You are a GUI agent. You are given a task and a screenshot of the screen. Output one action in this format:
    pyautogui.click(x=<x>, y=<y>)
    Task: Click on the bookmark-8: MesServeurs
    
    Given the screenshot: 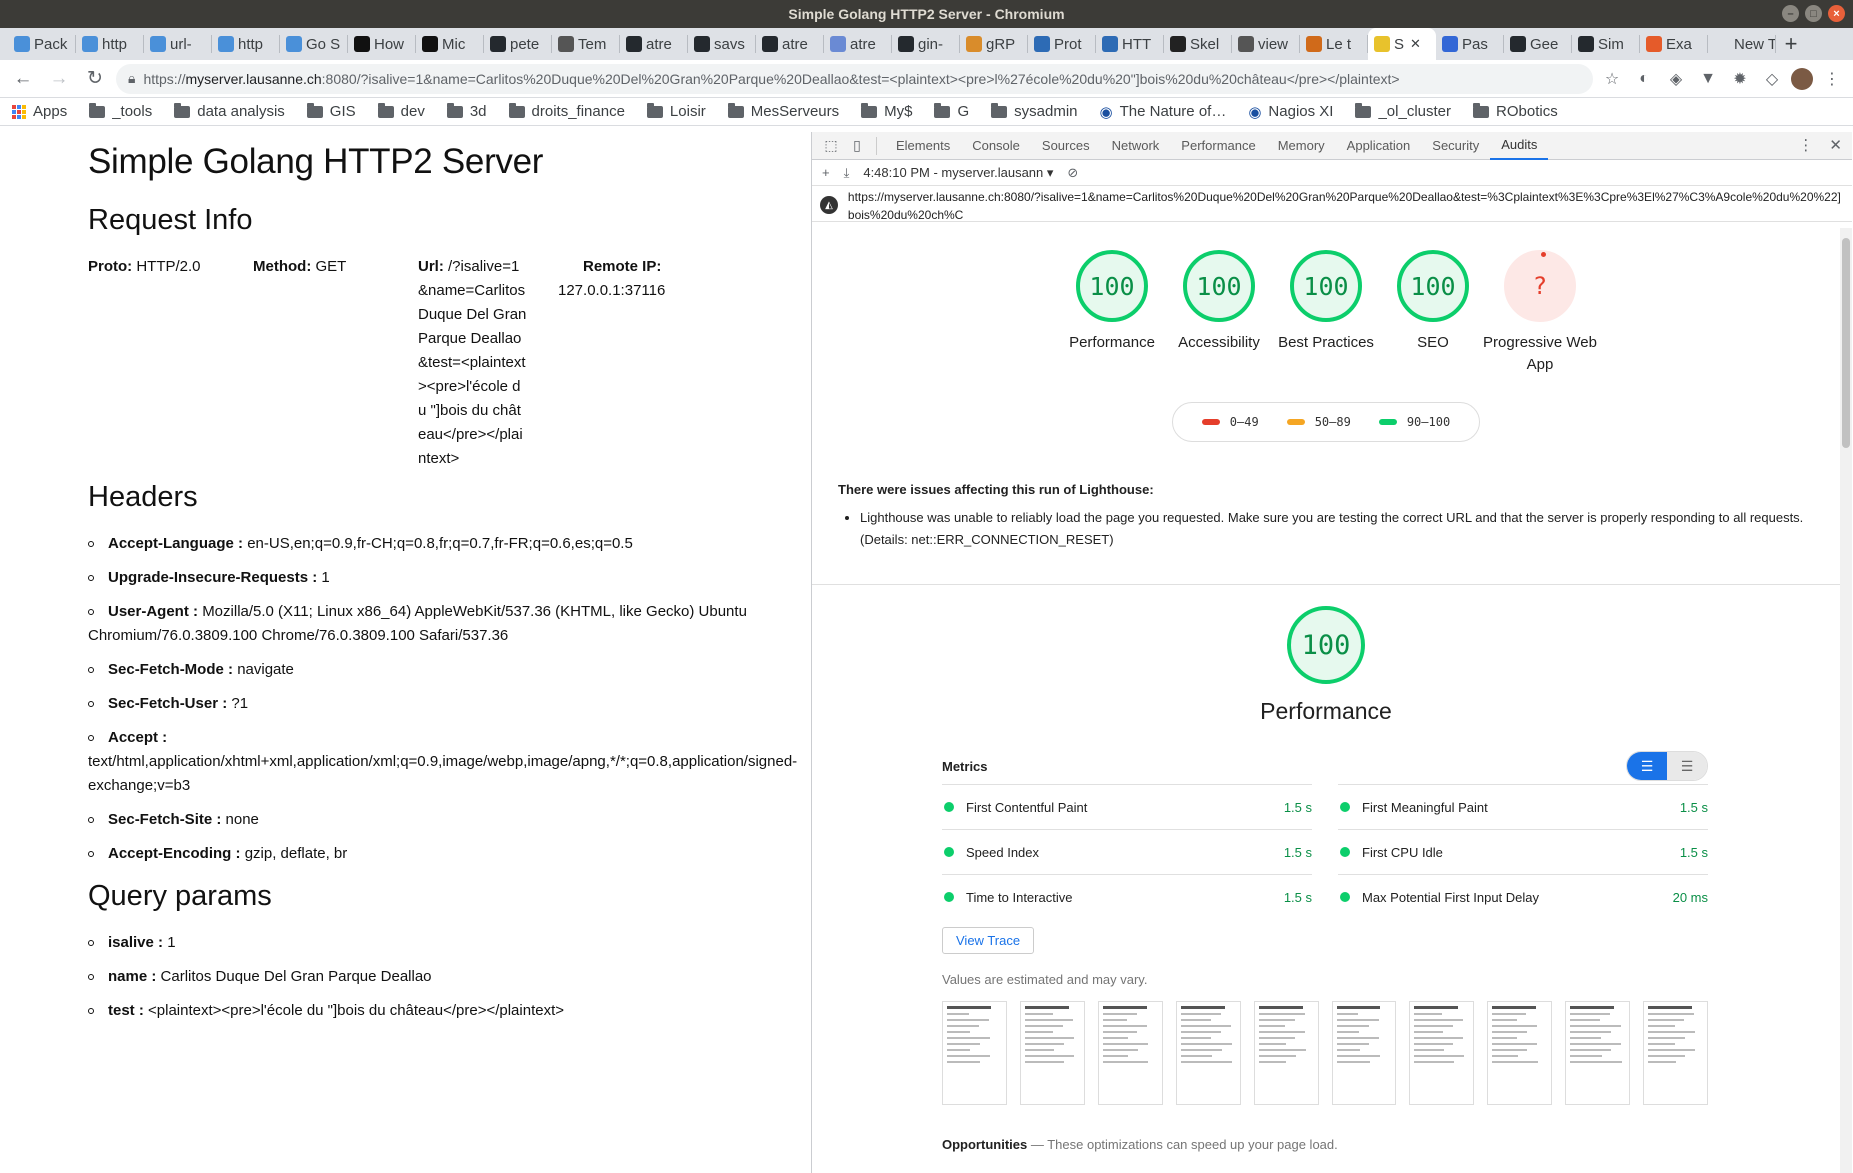 What is the action you would take?
    pyautogui.click(x=783, y=111)
    